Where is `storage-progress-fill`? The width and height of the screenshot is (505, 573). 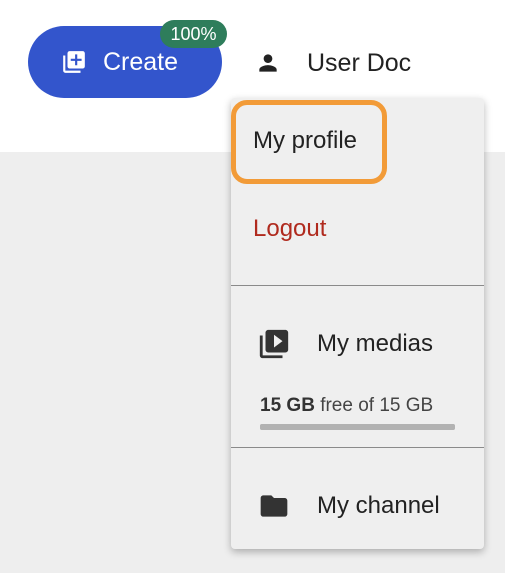 storage-progress-fill is located at coordinates (357, 427).